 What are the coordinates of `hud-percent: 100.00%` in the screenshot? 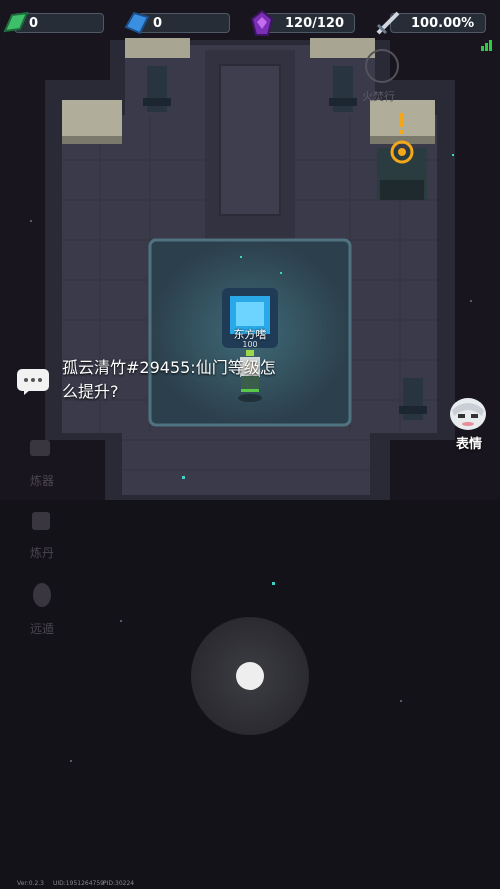 It's located at (430, 22).